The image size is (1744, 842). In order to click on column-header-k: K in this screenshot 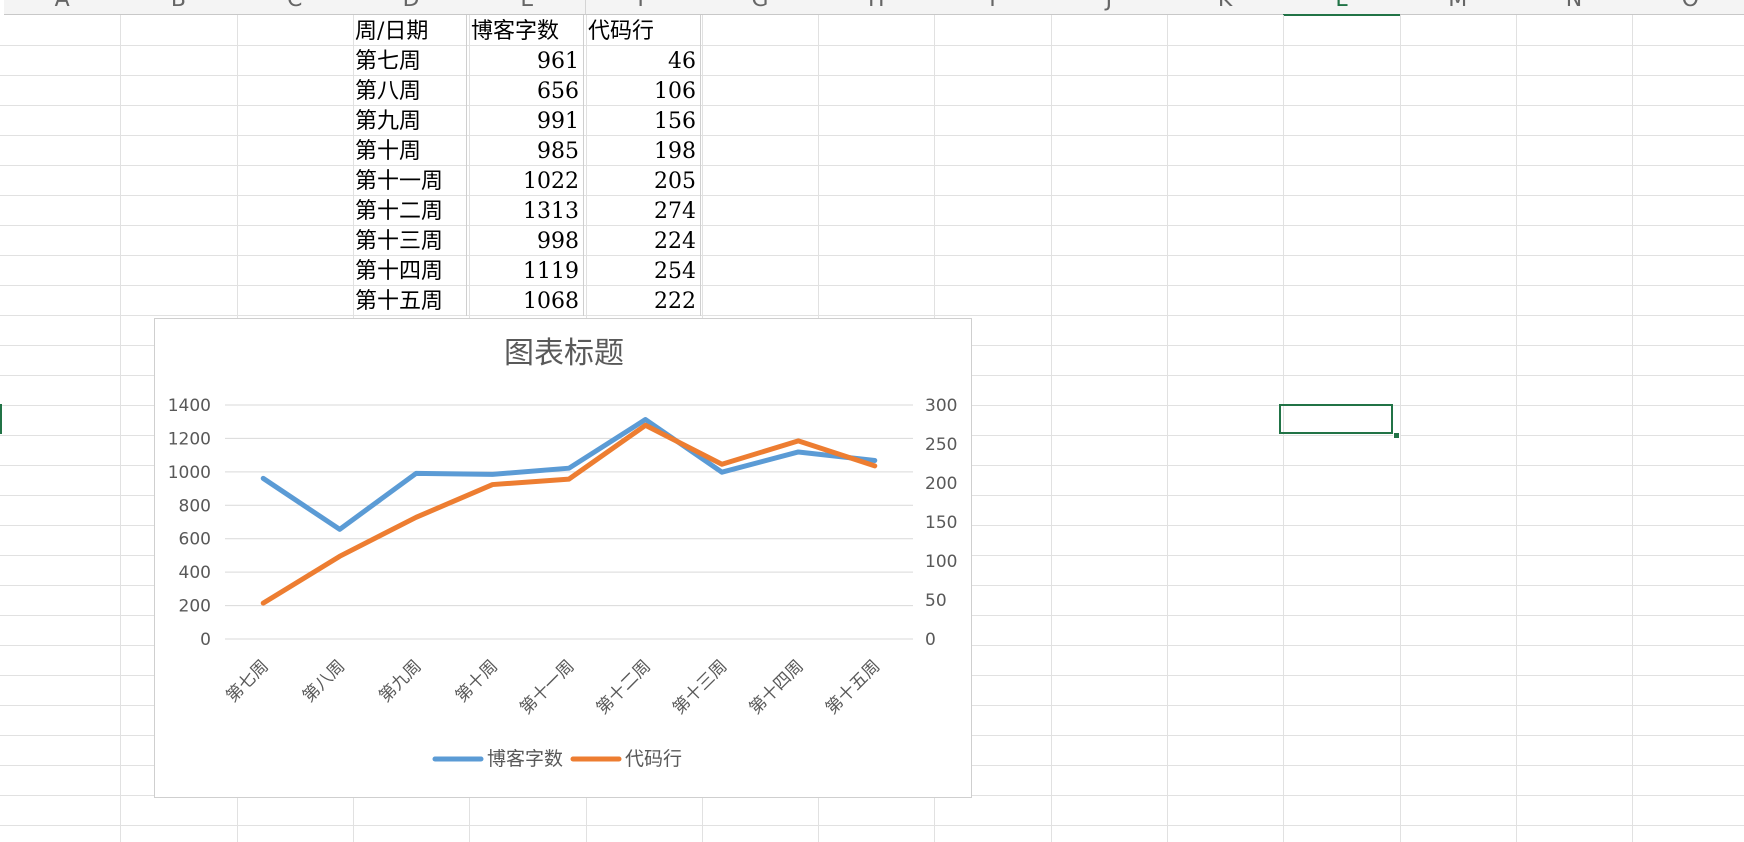, I will do `click(1226, 7)`.